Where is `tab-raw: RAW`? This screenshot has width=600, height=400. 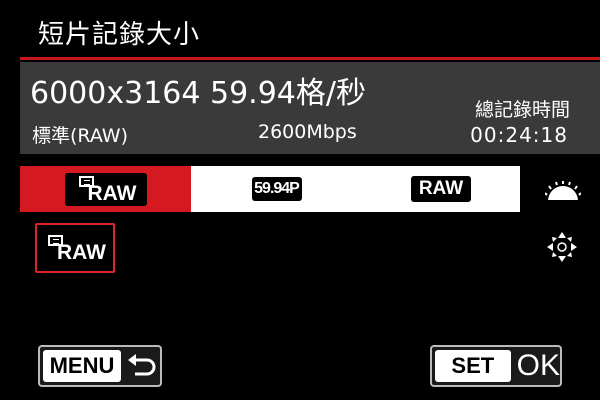 tab-raw: RAW is located at coordinates (441, 189).